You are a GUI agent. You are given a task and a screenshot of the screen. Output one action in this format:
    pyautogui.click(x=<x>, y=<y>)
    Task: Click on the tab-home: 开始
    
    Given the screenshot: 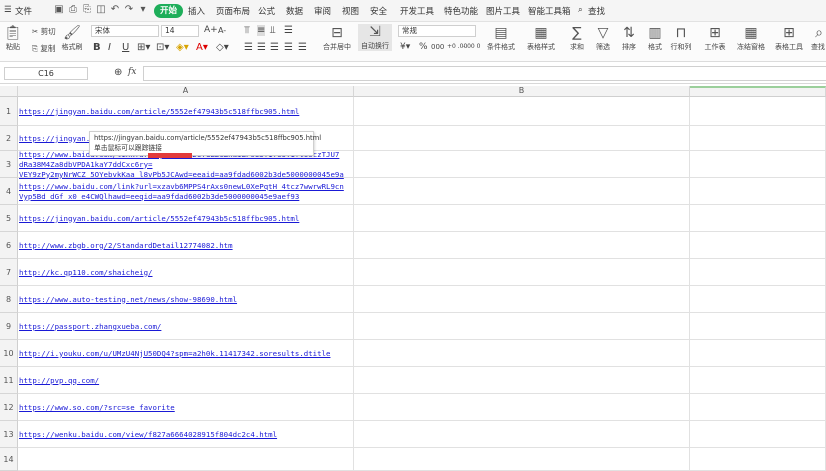 What is the action you would take?
    pyautogui.click(x=169, y=11)
    